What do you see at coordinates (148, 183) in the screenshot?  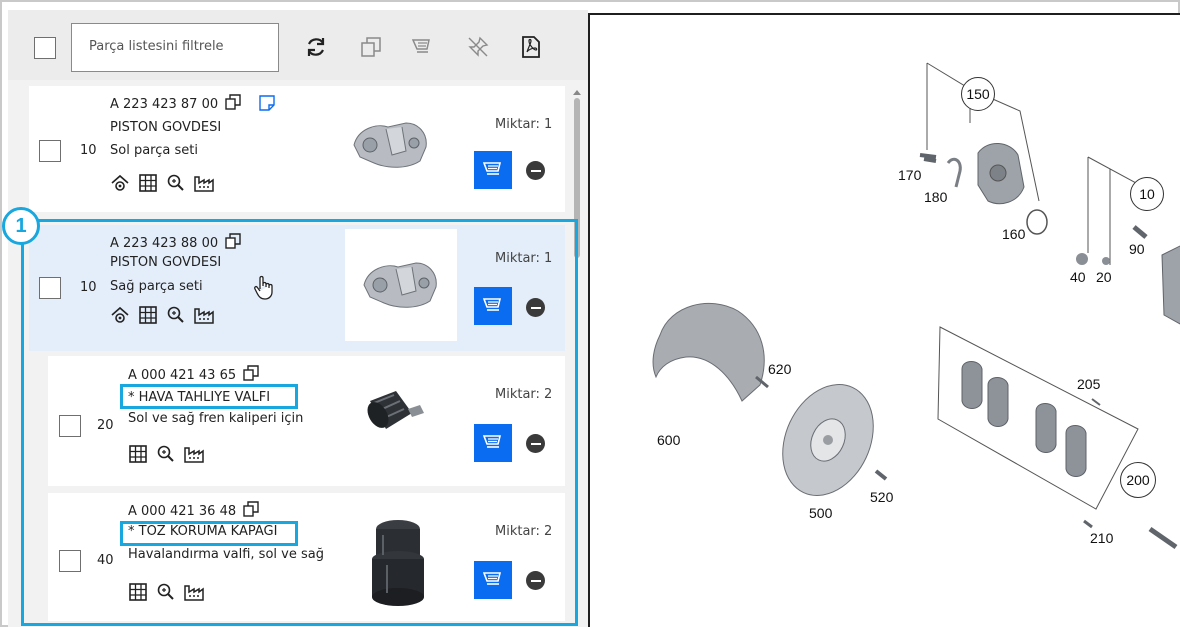 I see `table-icon` at bounding box center [148, 183].